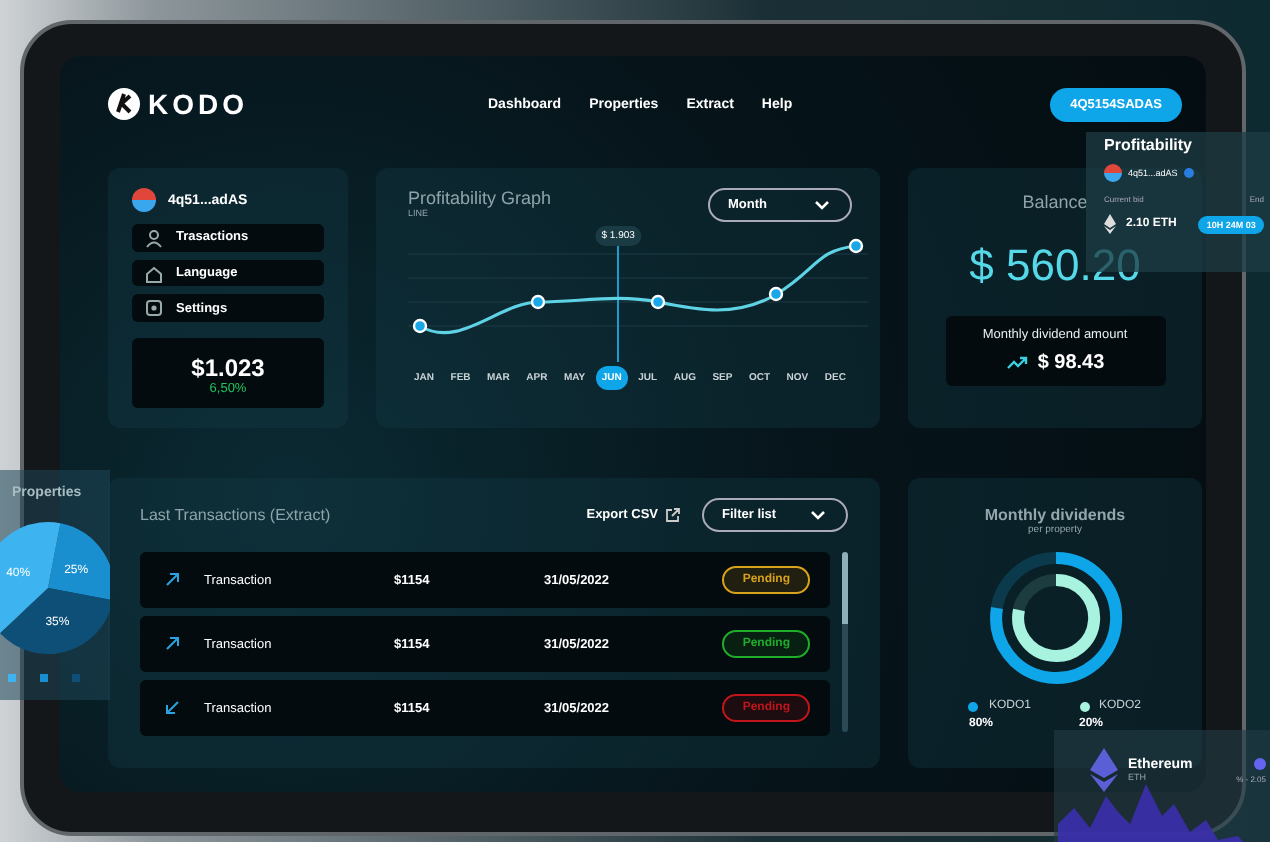 This screenshot has height=842, width=1270. Describe the element at coordinates (154, 308) in the screenshot. I see `settings-icon` at that location.